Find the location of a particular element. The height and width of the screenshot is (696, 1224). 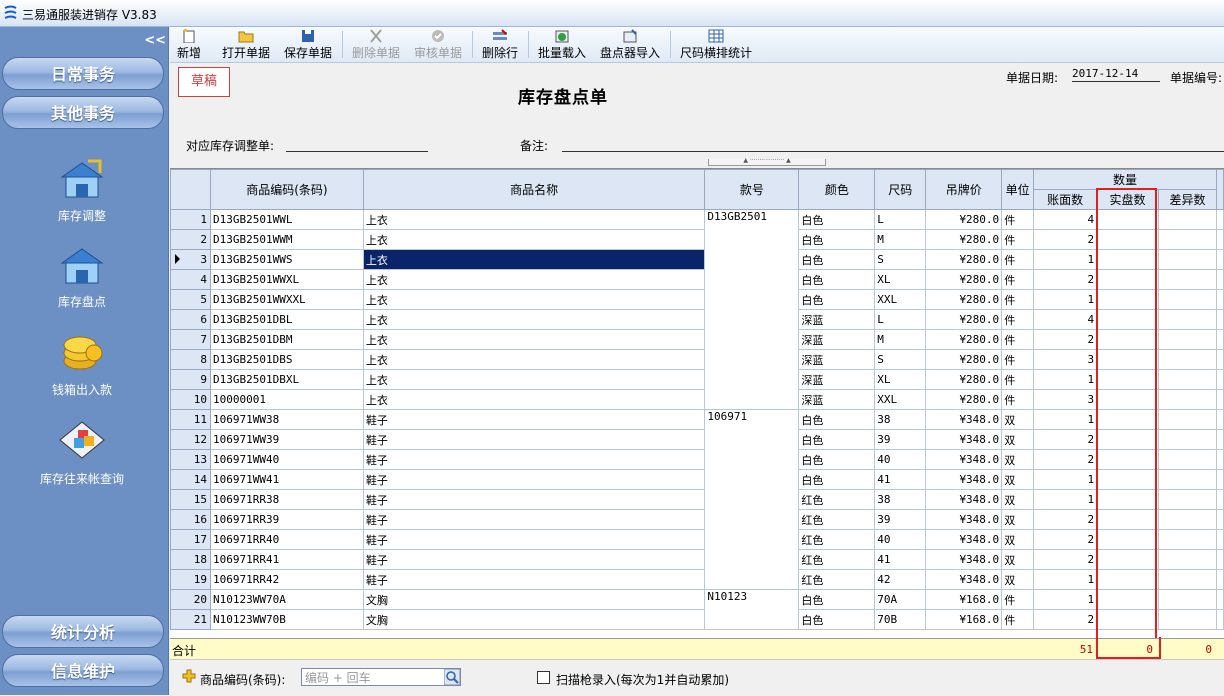

row-number: 12 is located at coordinates (190, 439).